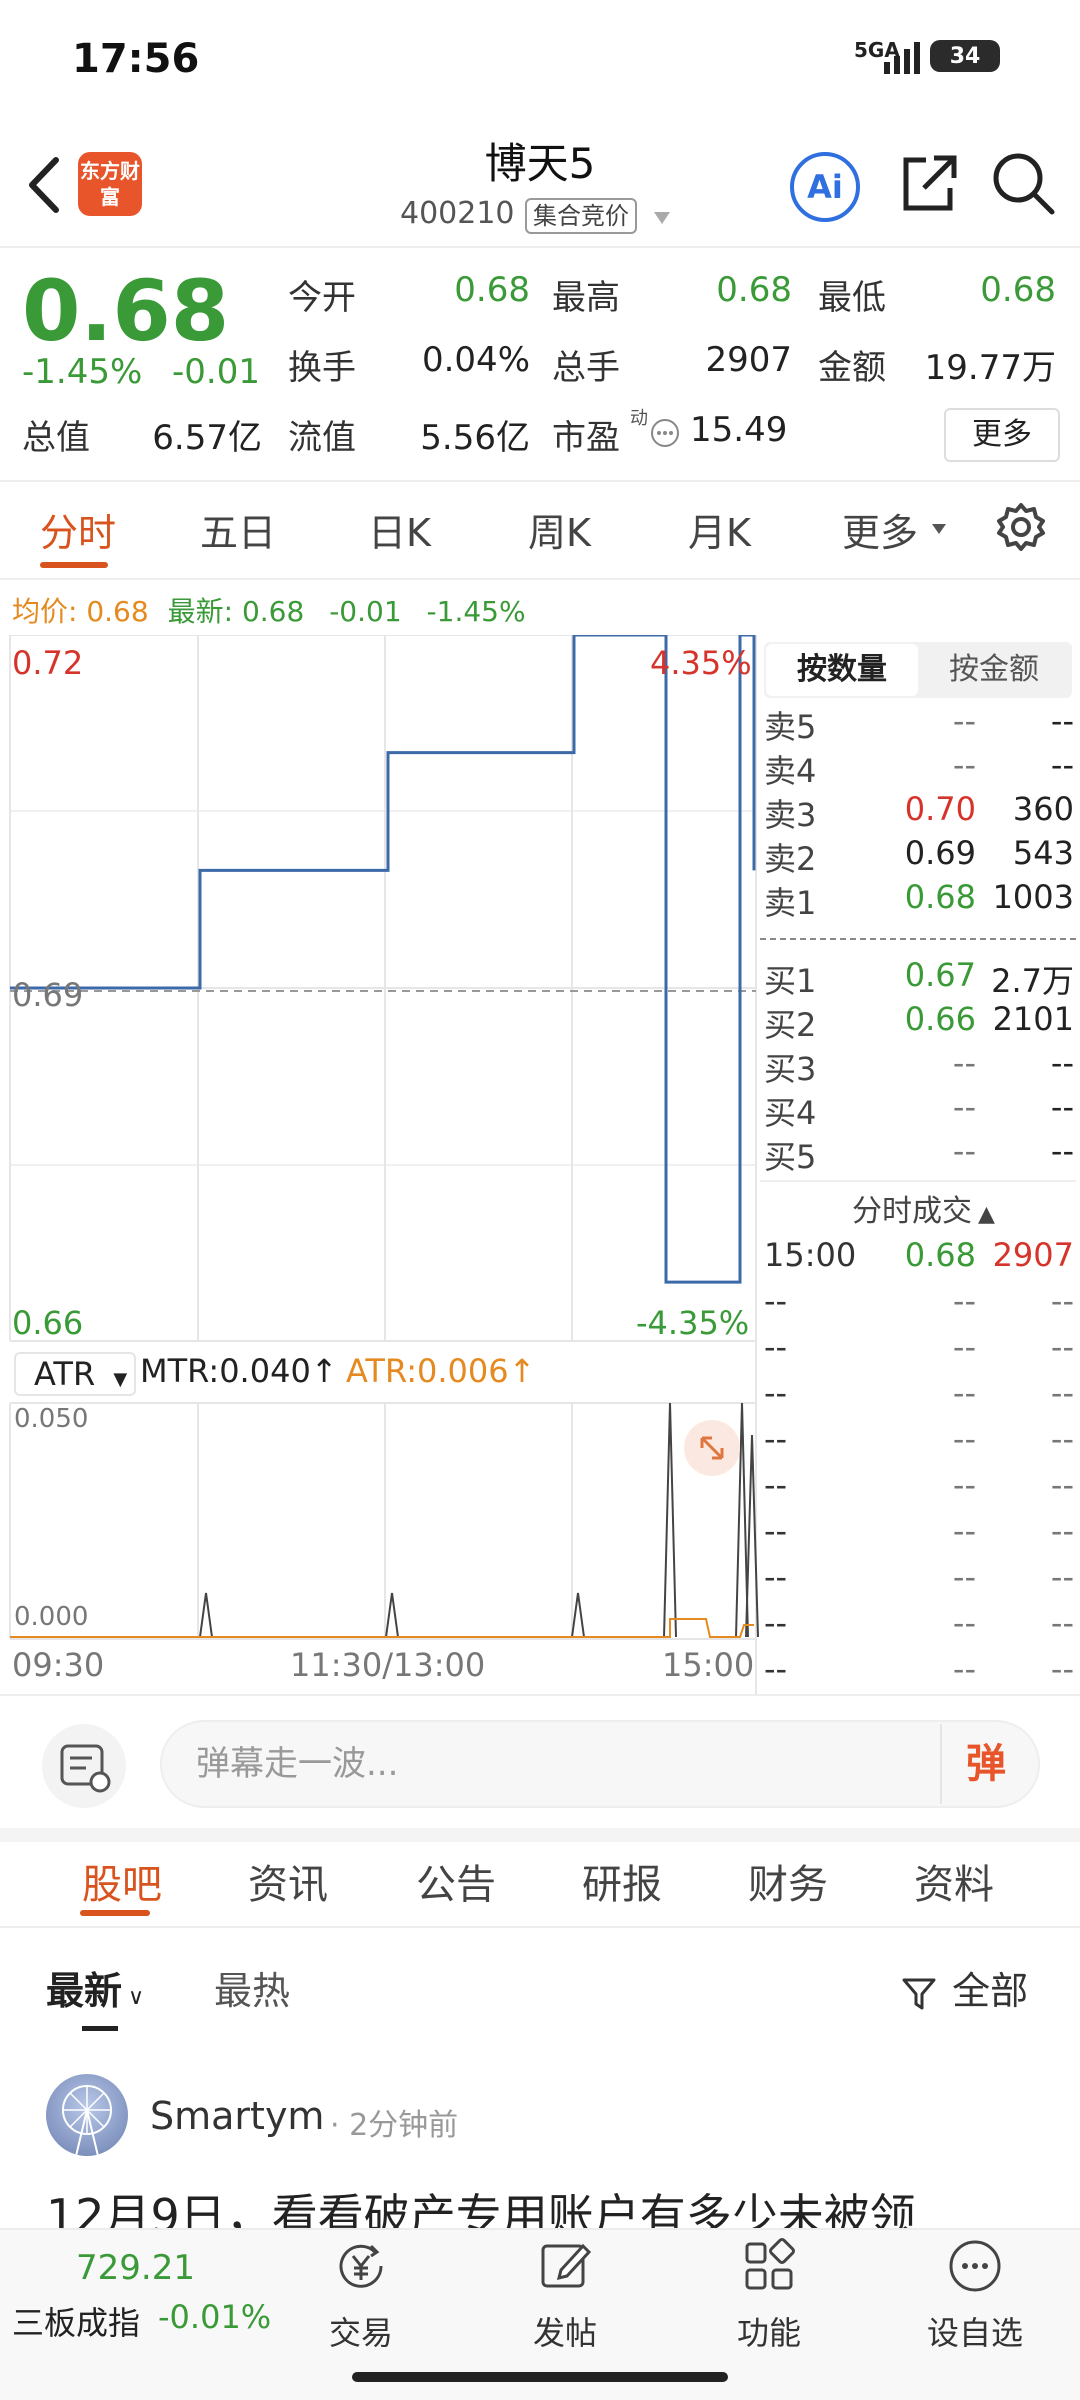 Image resolution: width=1080 pixels, height=2400 pixels. I want to click on home-indicator, so click(540, 2377).